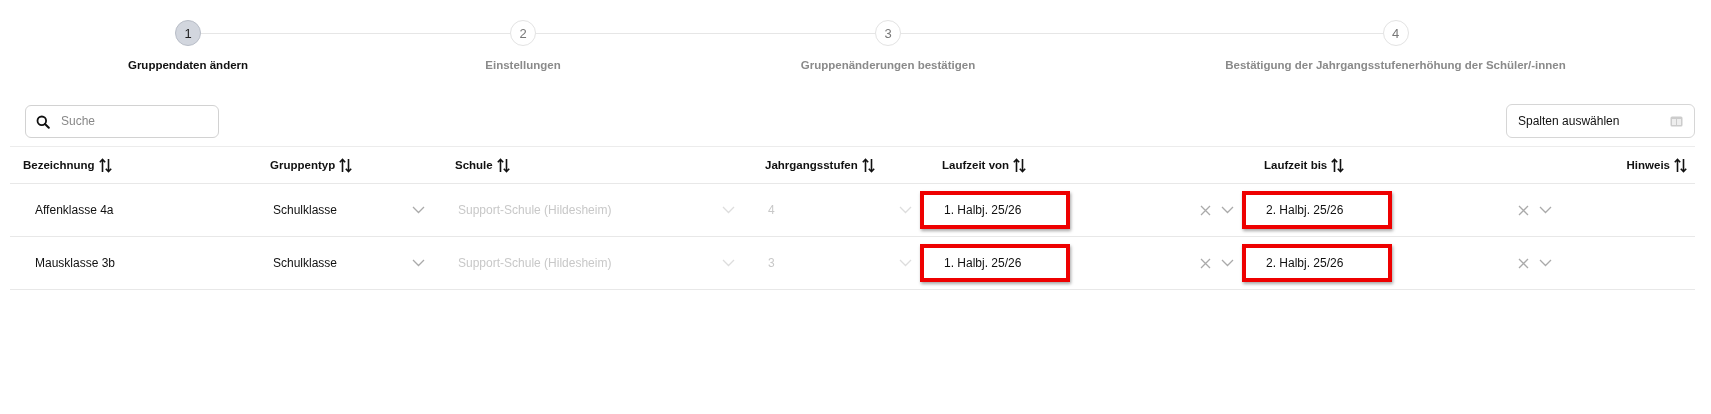 The width and height of the screenshot is (1711, 414). Describe the element at coordinates (1395, 65) in the screenshot. I see `step-label: Bestätigung der Jahrgangsstufenerhöhung der Schüler/-innen` at that location.